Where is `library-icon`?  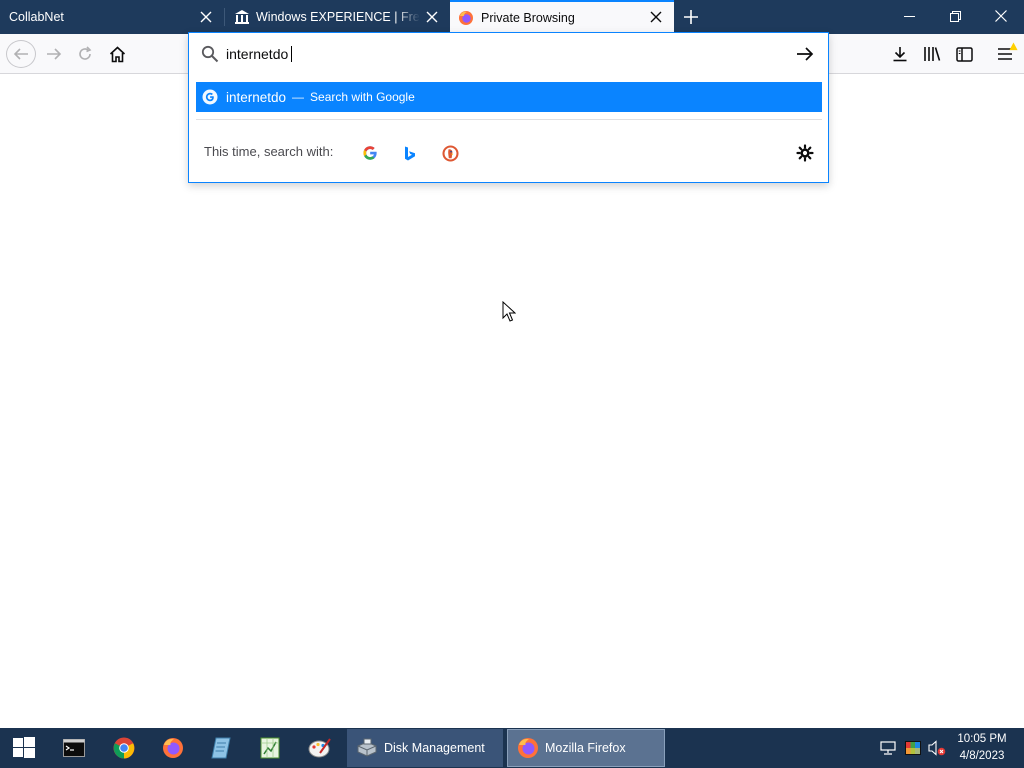 library-icon is located at coordinates (932, 54).